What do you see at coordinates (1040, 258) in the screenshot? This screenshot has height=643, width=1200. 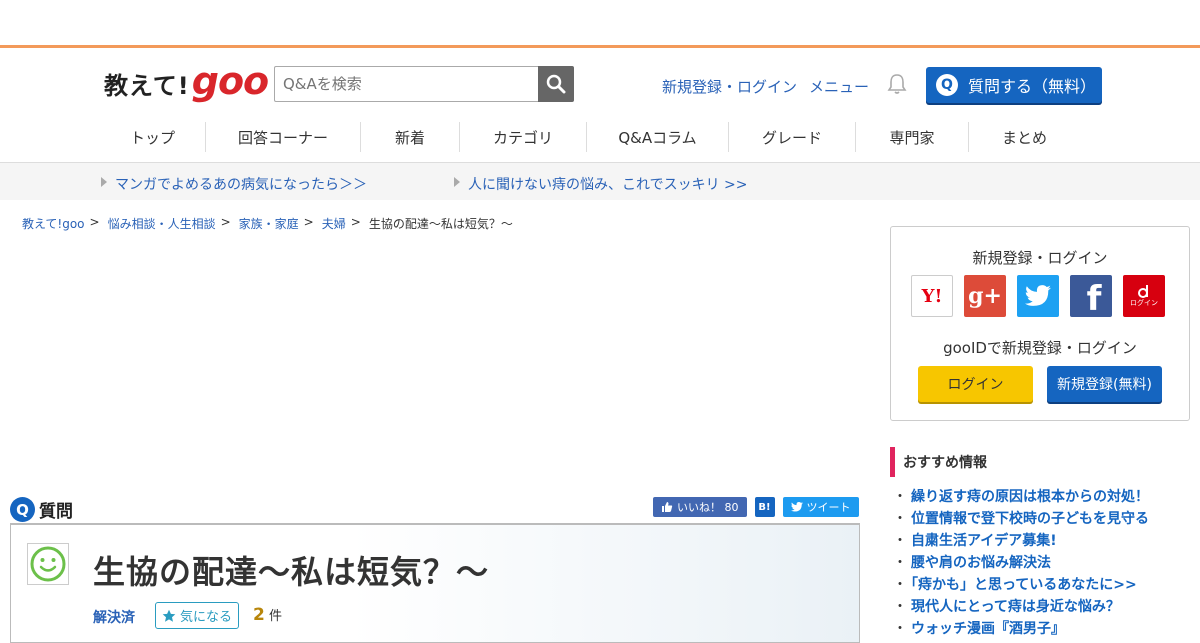 I see `login-box-title: 新規登録・ログイン` at bounding box center [1040, 258].